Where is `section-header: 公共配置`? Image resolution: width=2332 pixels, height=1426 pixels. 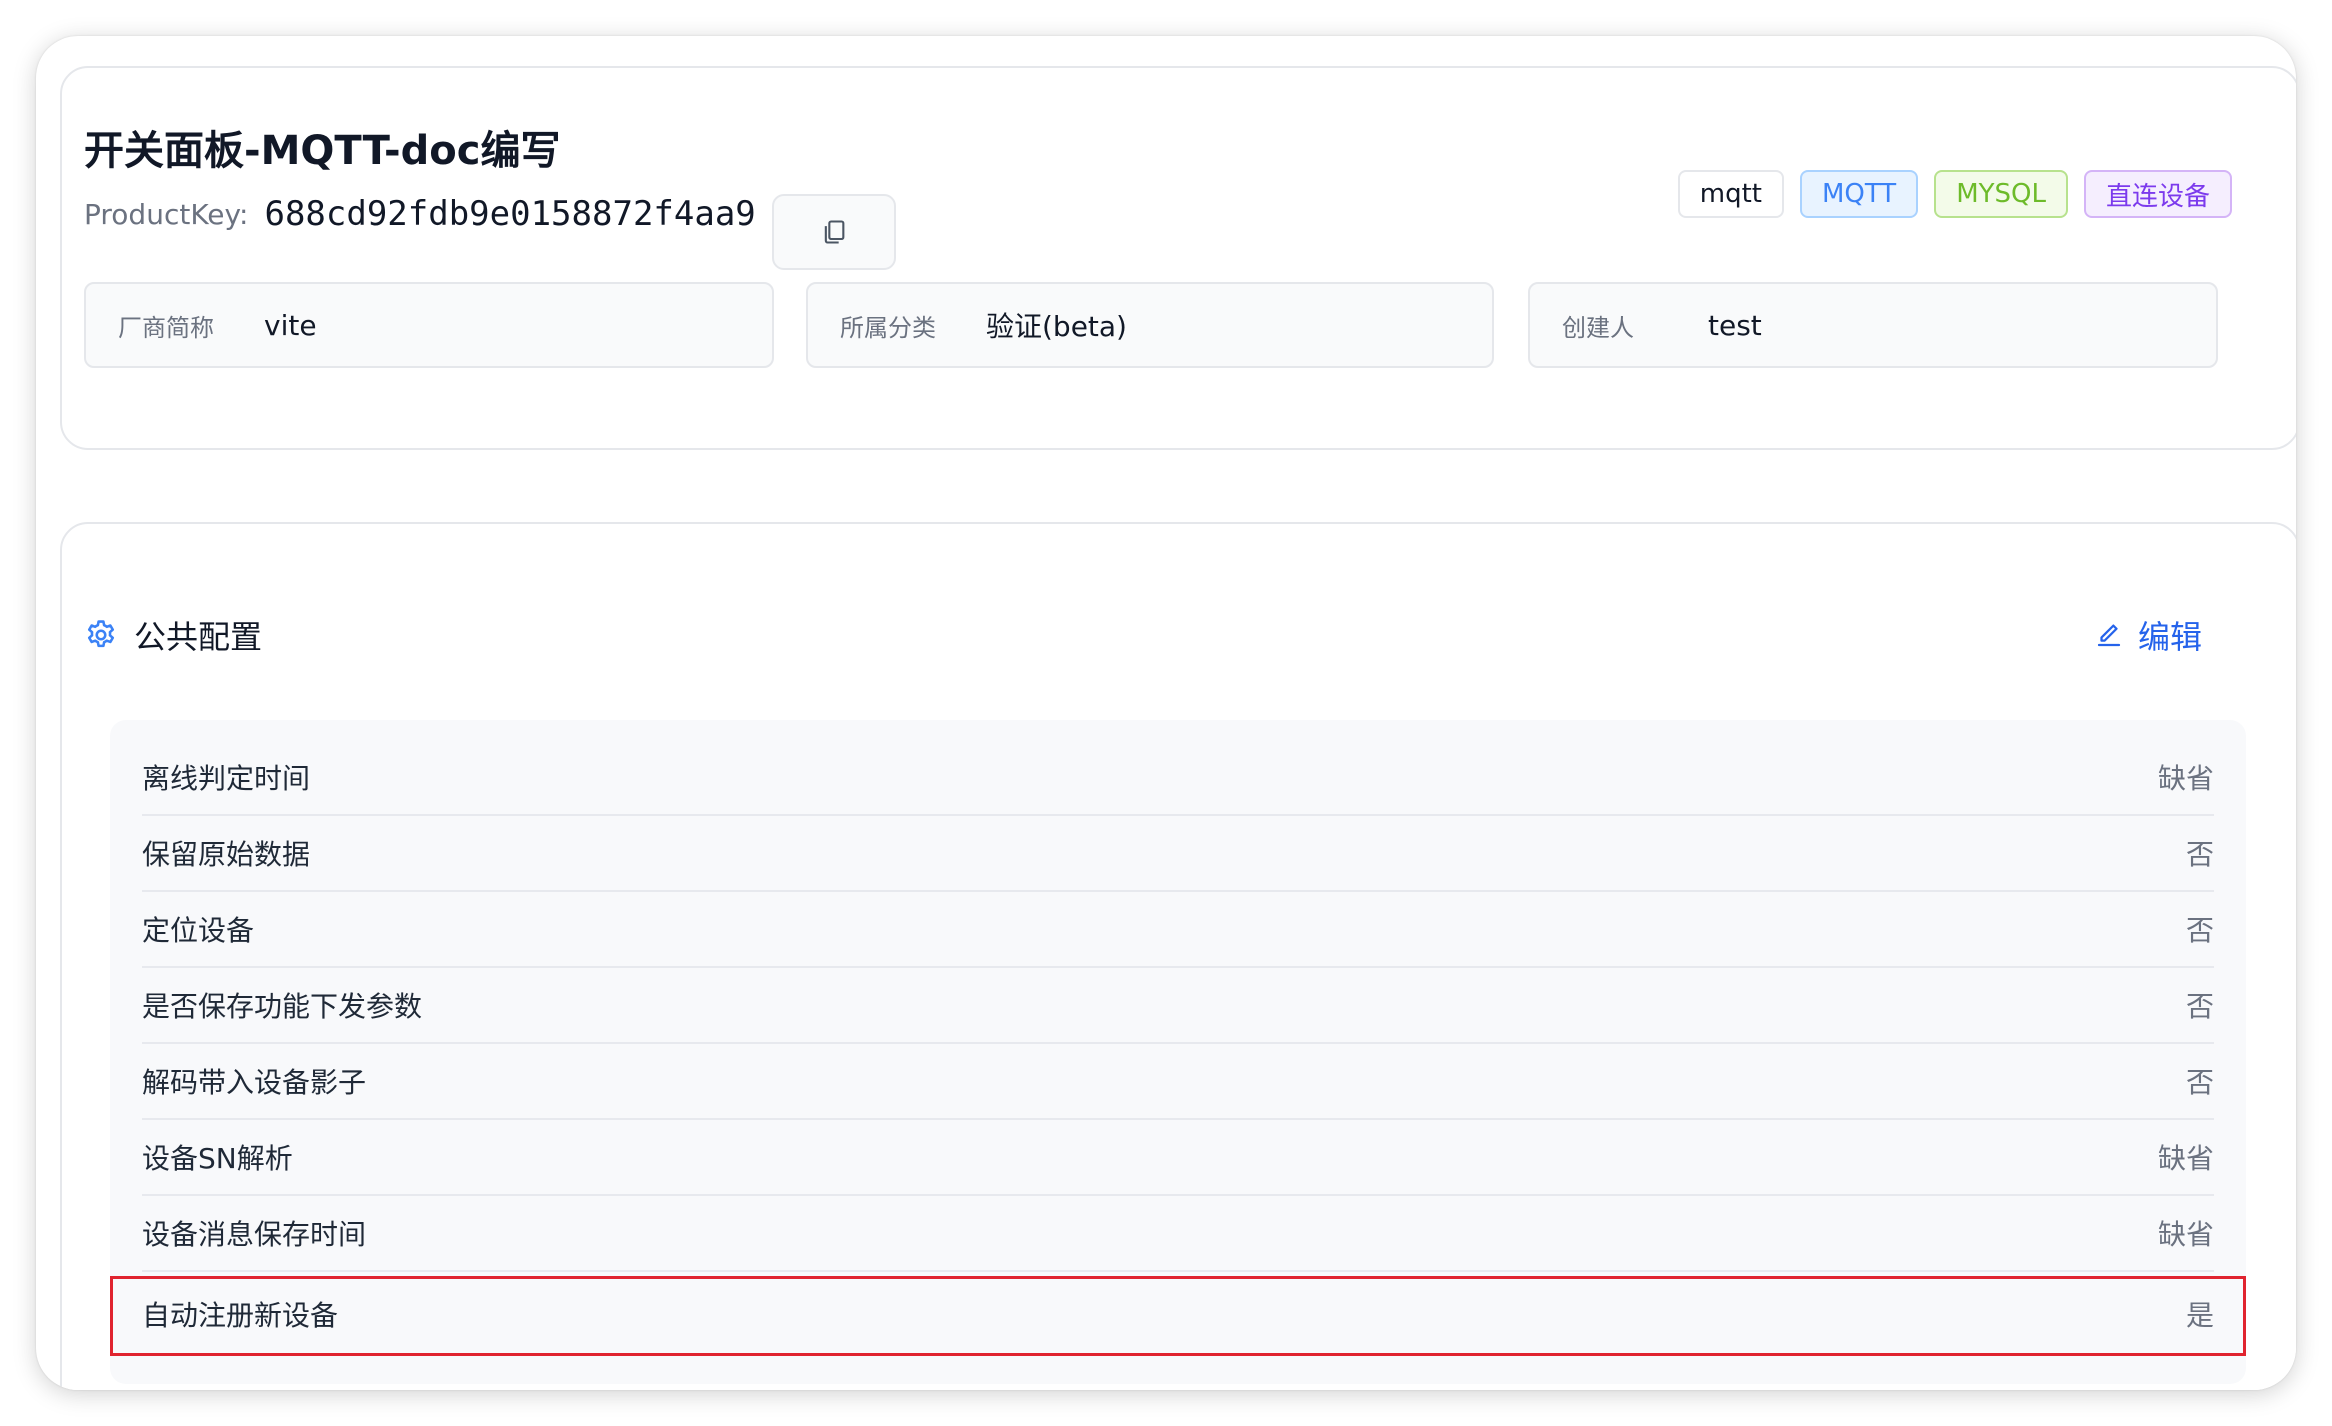
section-header: 公共配置 is located at coordinates (173, 635).